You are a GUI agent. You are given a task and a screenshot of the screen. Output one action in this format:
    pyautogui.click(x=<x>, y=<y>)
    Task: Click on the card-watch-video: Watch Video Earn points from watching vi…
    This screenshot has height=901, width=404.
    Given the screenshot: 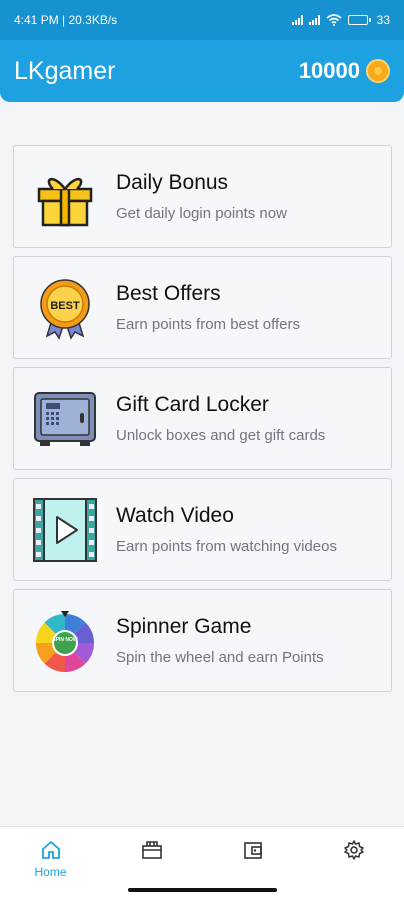 What is the action you would take?
    pyautogui.click(x=202, y=529)
    